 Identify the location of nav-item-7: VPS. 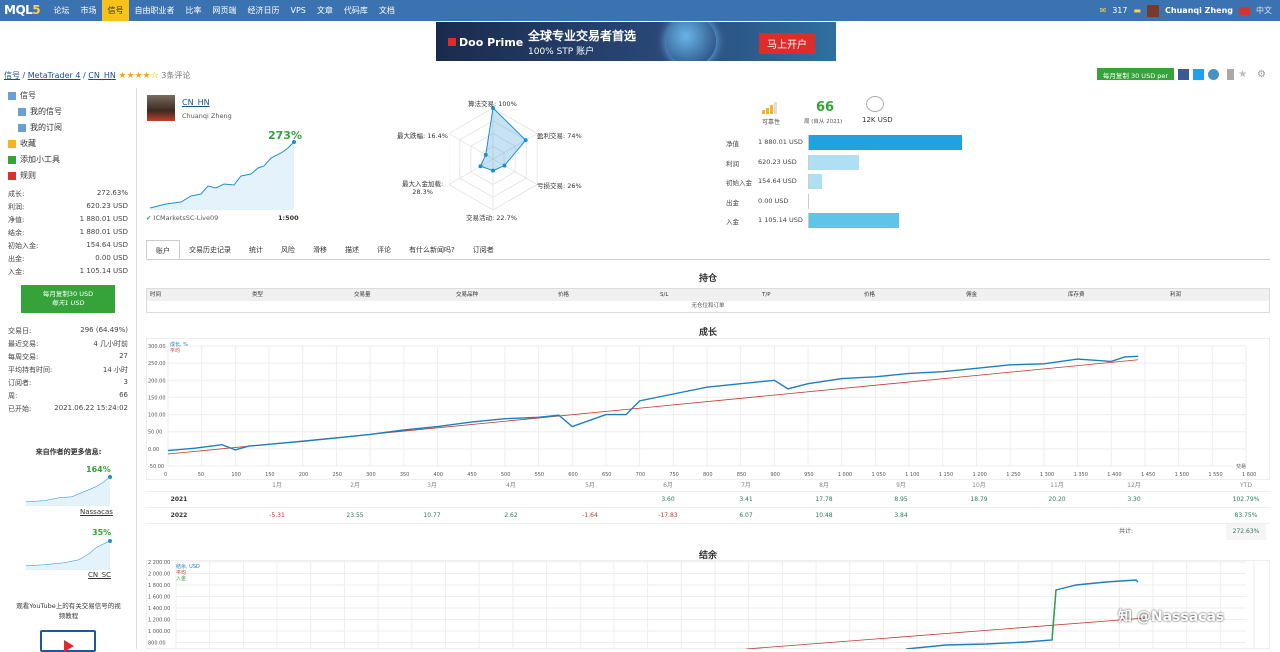
(298, 10).